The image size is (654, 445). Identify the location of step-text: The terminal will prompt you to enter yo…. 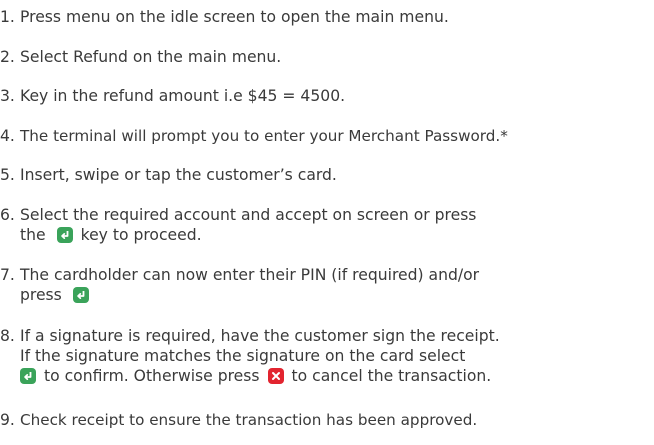
(264, 136).